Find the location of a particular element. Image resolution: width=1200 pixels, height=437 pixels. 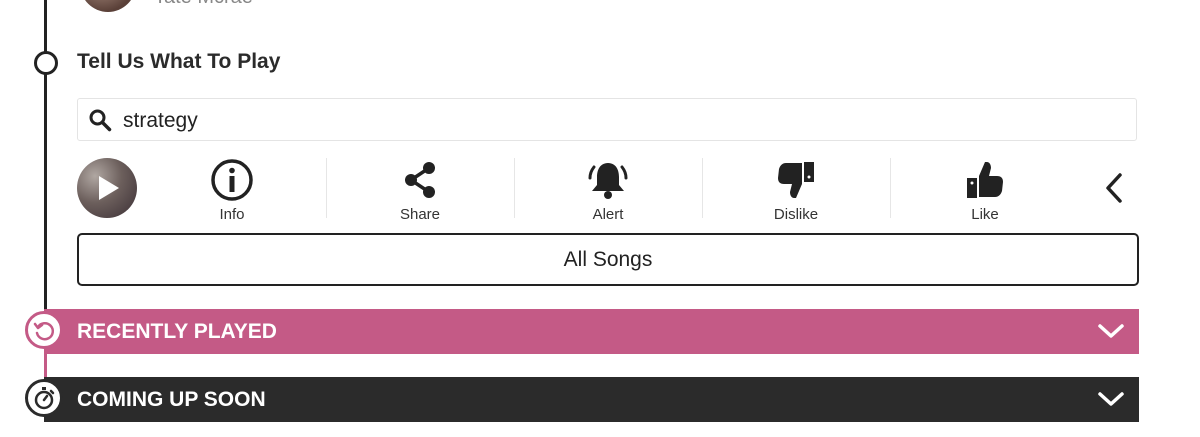

search-icon is located at coordinates (100, 120).